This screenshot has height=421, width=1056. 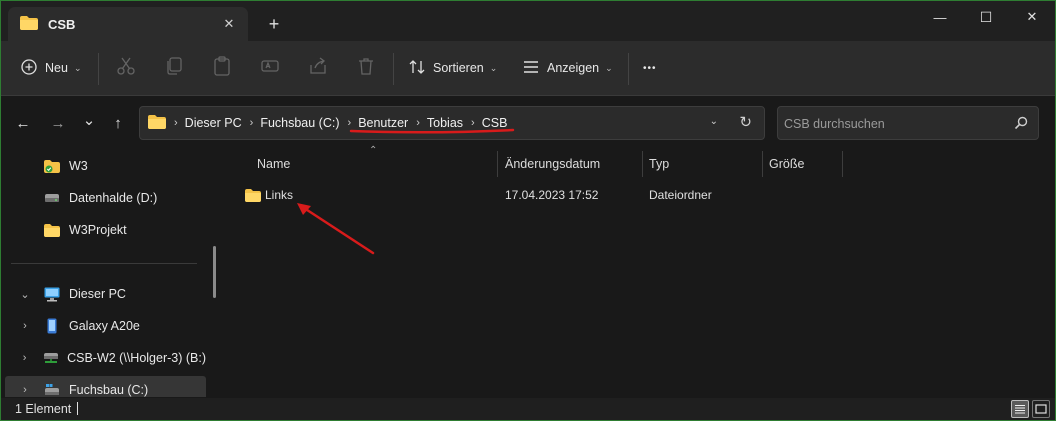 I want to click on search-box, so click(x=908, y=123).